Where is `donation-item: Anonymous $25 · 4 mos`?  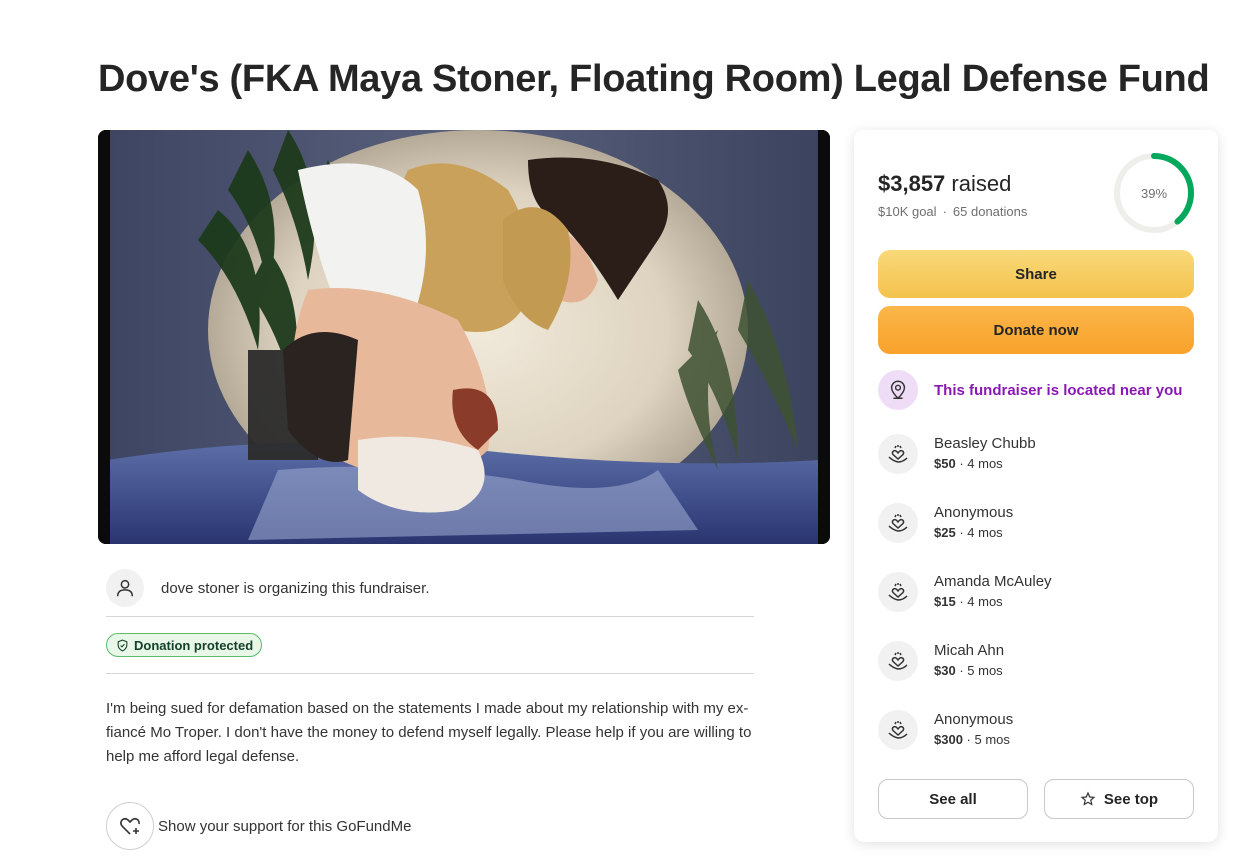 donation-item: Anonymous $25 · 4 mos is located at coordinates (945, 523).